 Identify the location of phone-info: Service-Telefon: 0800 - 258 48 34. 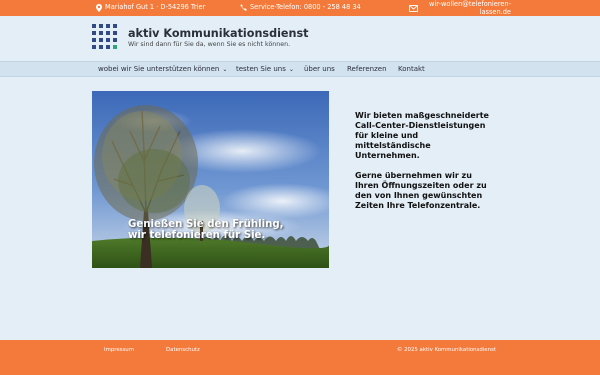
(300, 7).